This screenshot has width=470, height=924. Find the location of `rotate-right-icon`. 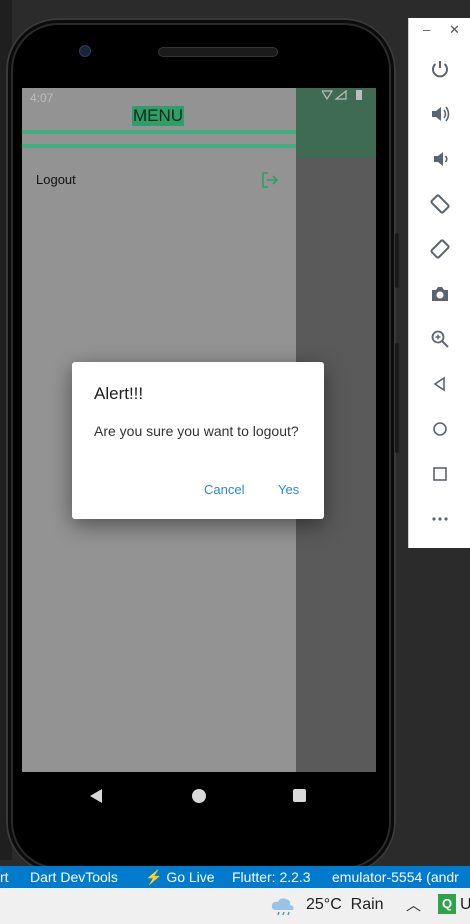

rotate-right-icon is located at coordinates (440, 250).